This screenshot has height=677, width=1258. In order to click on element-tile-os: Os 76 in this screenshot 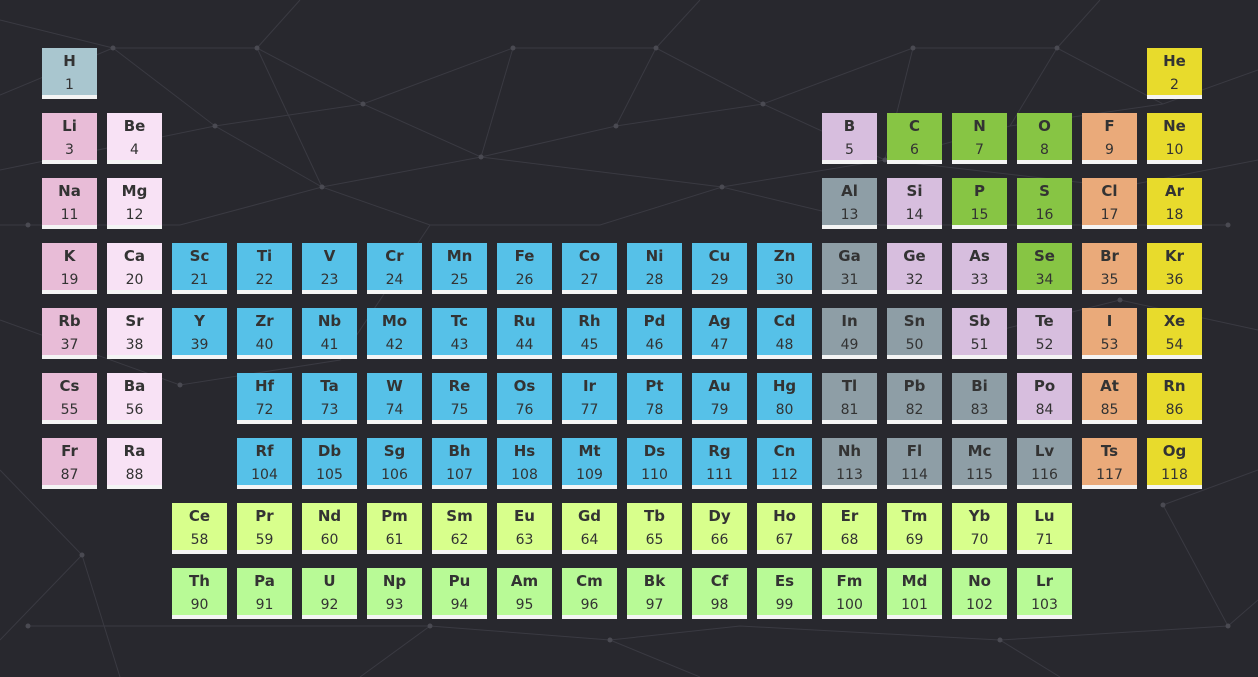, I will do `click(524, 398)`.